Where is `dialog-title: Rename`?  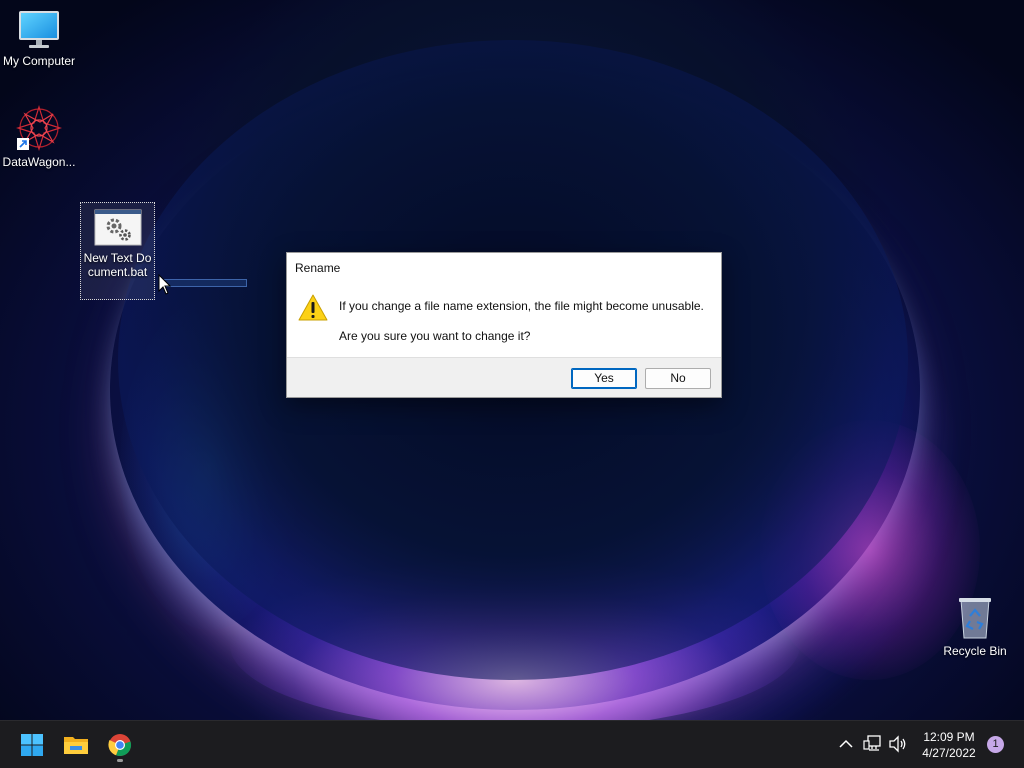
dialog-title: Rename is located at coordinates (318, 268).